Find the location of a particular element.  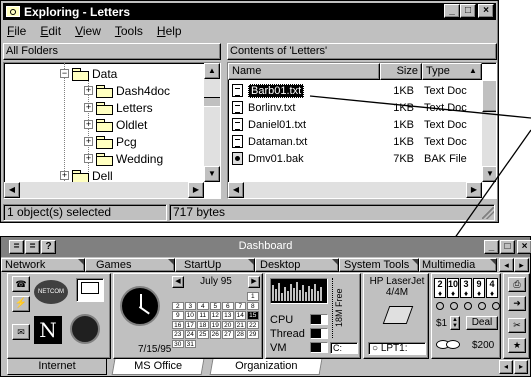

calendar-day: 16 is located at coordinates (178, 324).